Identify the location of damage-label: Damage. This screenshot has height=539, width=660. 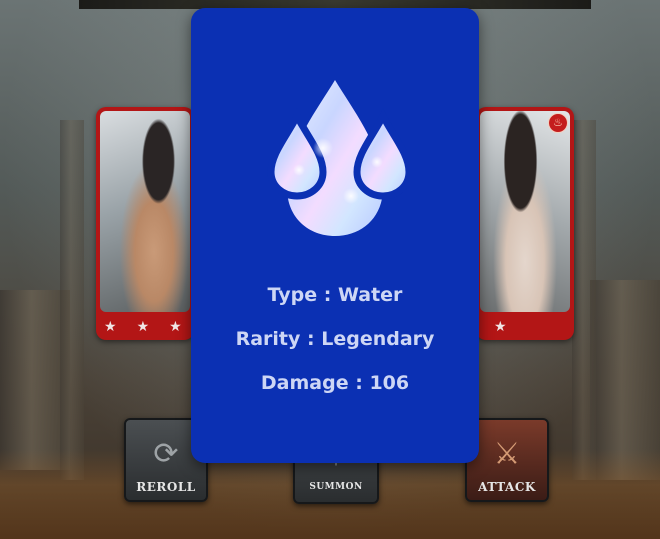
(304, 383).